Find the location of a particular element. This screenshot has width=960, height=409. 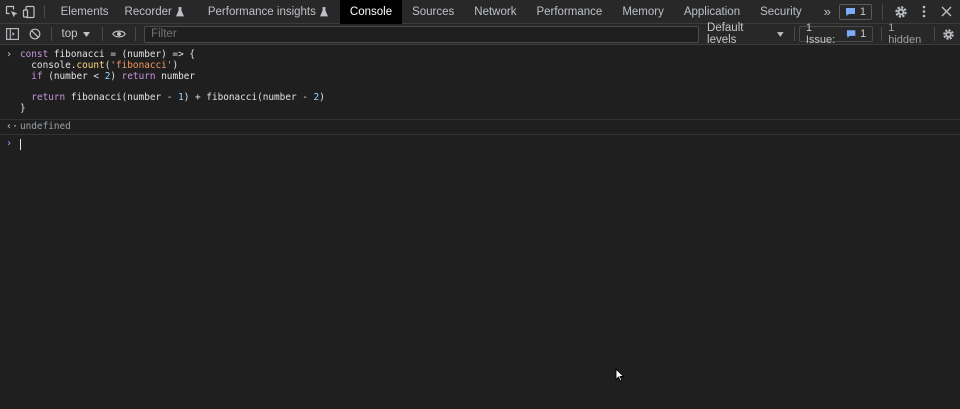

return-arrow-icon: ‹· is located at coordinates (12, 126).